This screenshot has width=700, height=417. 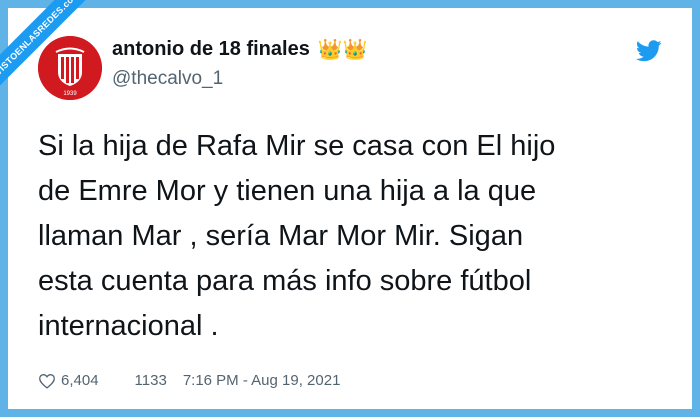 What do you see at coordinates (80, 380) in the screenshot?
I see `like-count: 6,404` at bounding box center [80, 380].